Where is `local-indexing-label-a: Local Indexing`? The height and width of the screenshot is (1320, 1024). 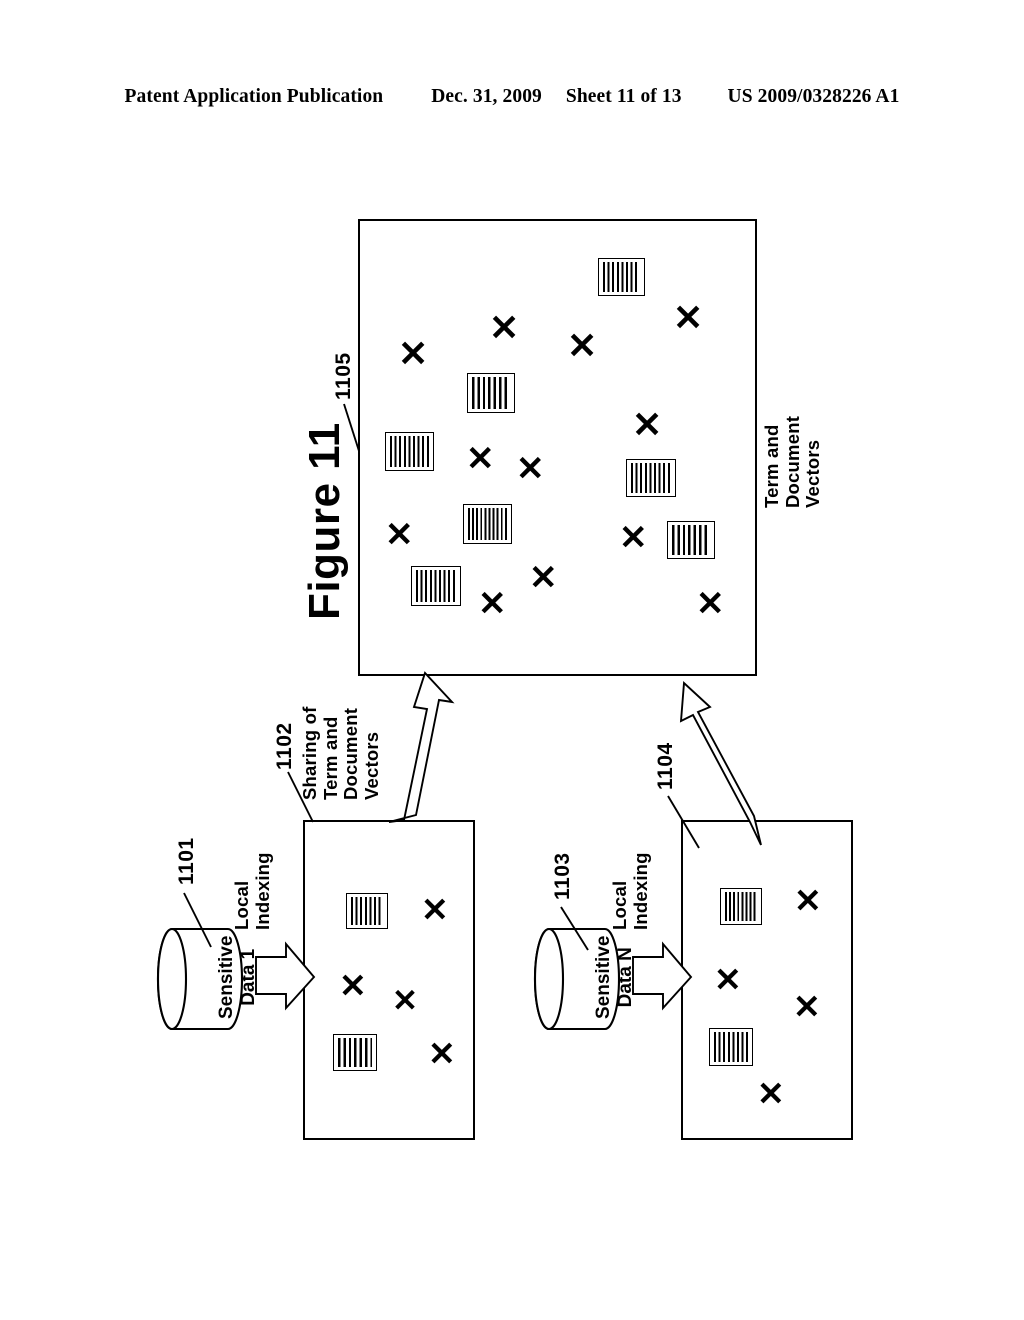
local-indexing-label-a: Local Indexing is located at coordinates (252, 884).